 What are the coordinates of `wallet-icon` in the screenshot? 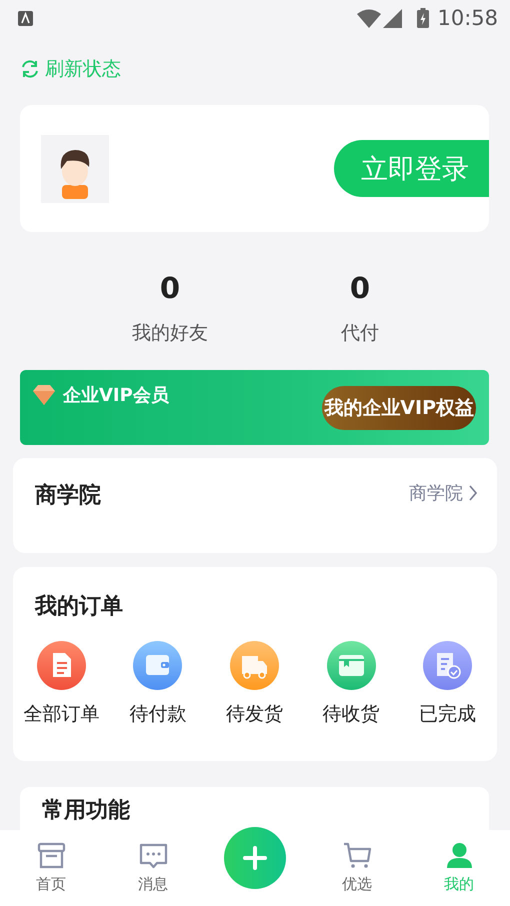 It's located at (157, 665).